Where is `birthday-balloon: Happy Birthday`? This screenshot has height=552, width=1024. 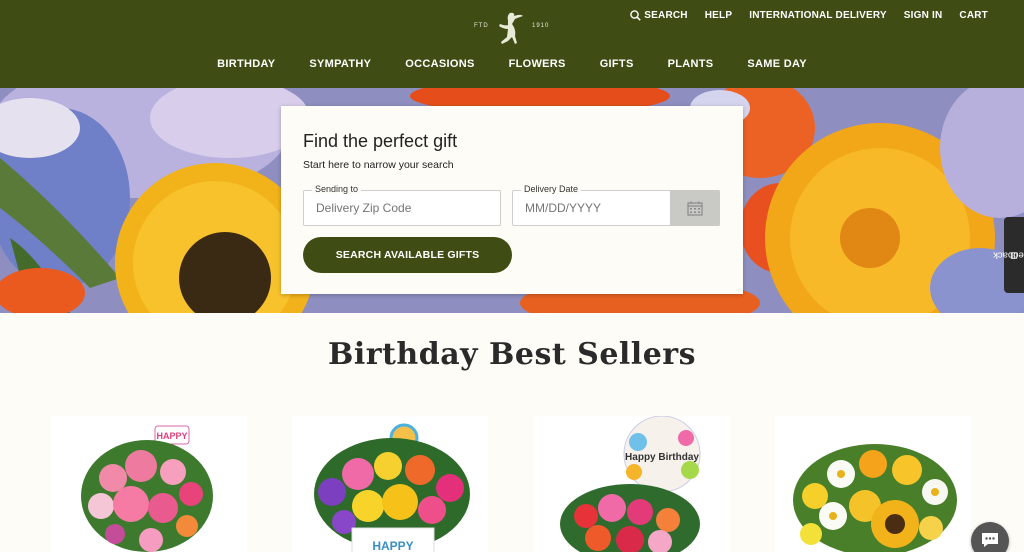 birthday-balloon: Happy Birthday is located at coordinates (662, 454).